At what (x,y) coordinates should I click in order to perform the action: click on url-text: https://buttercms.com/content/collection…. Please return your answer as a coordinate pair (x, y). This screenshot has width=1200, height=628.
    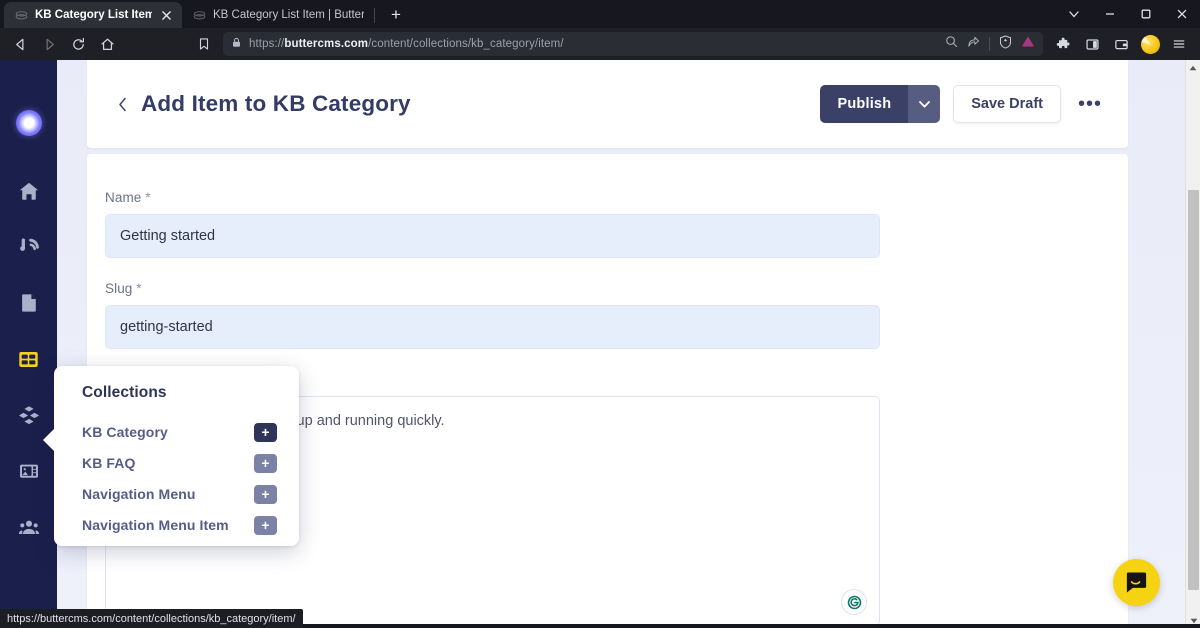
    Looking at the image, I should click on (406, 44).